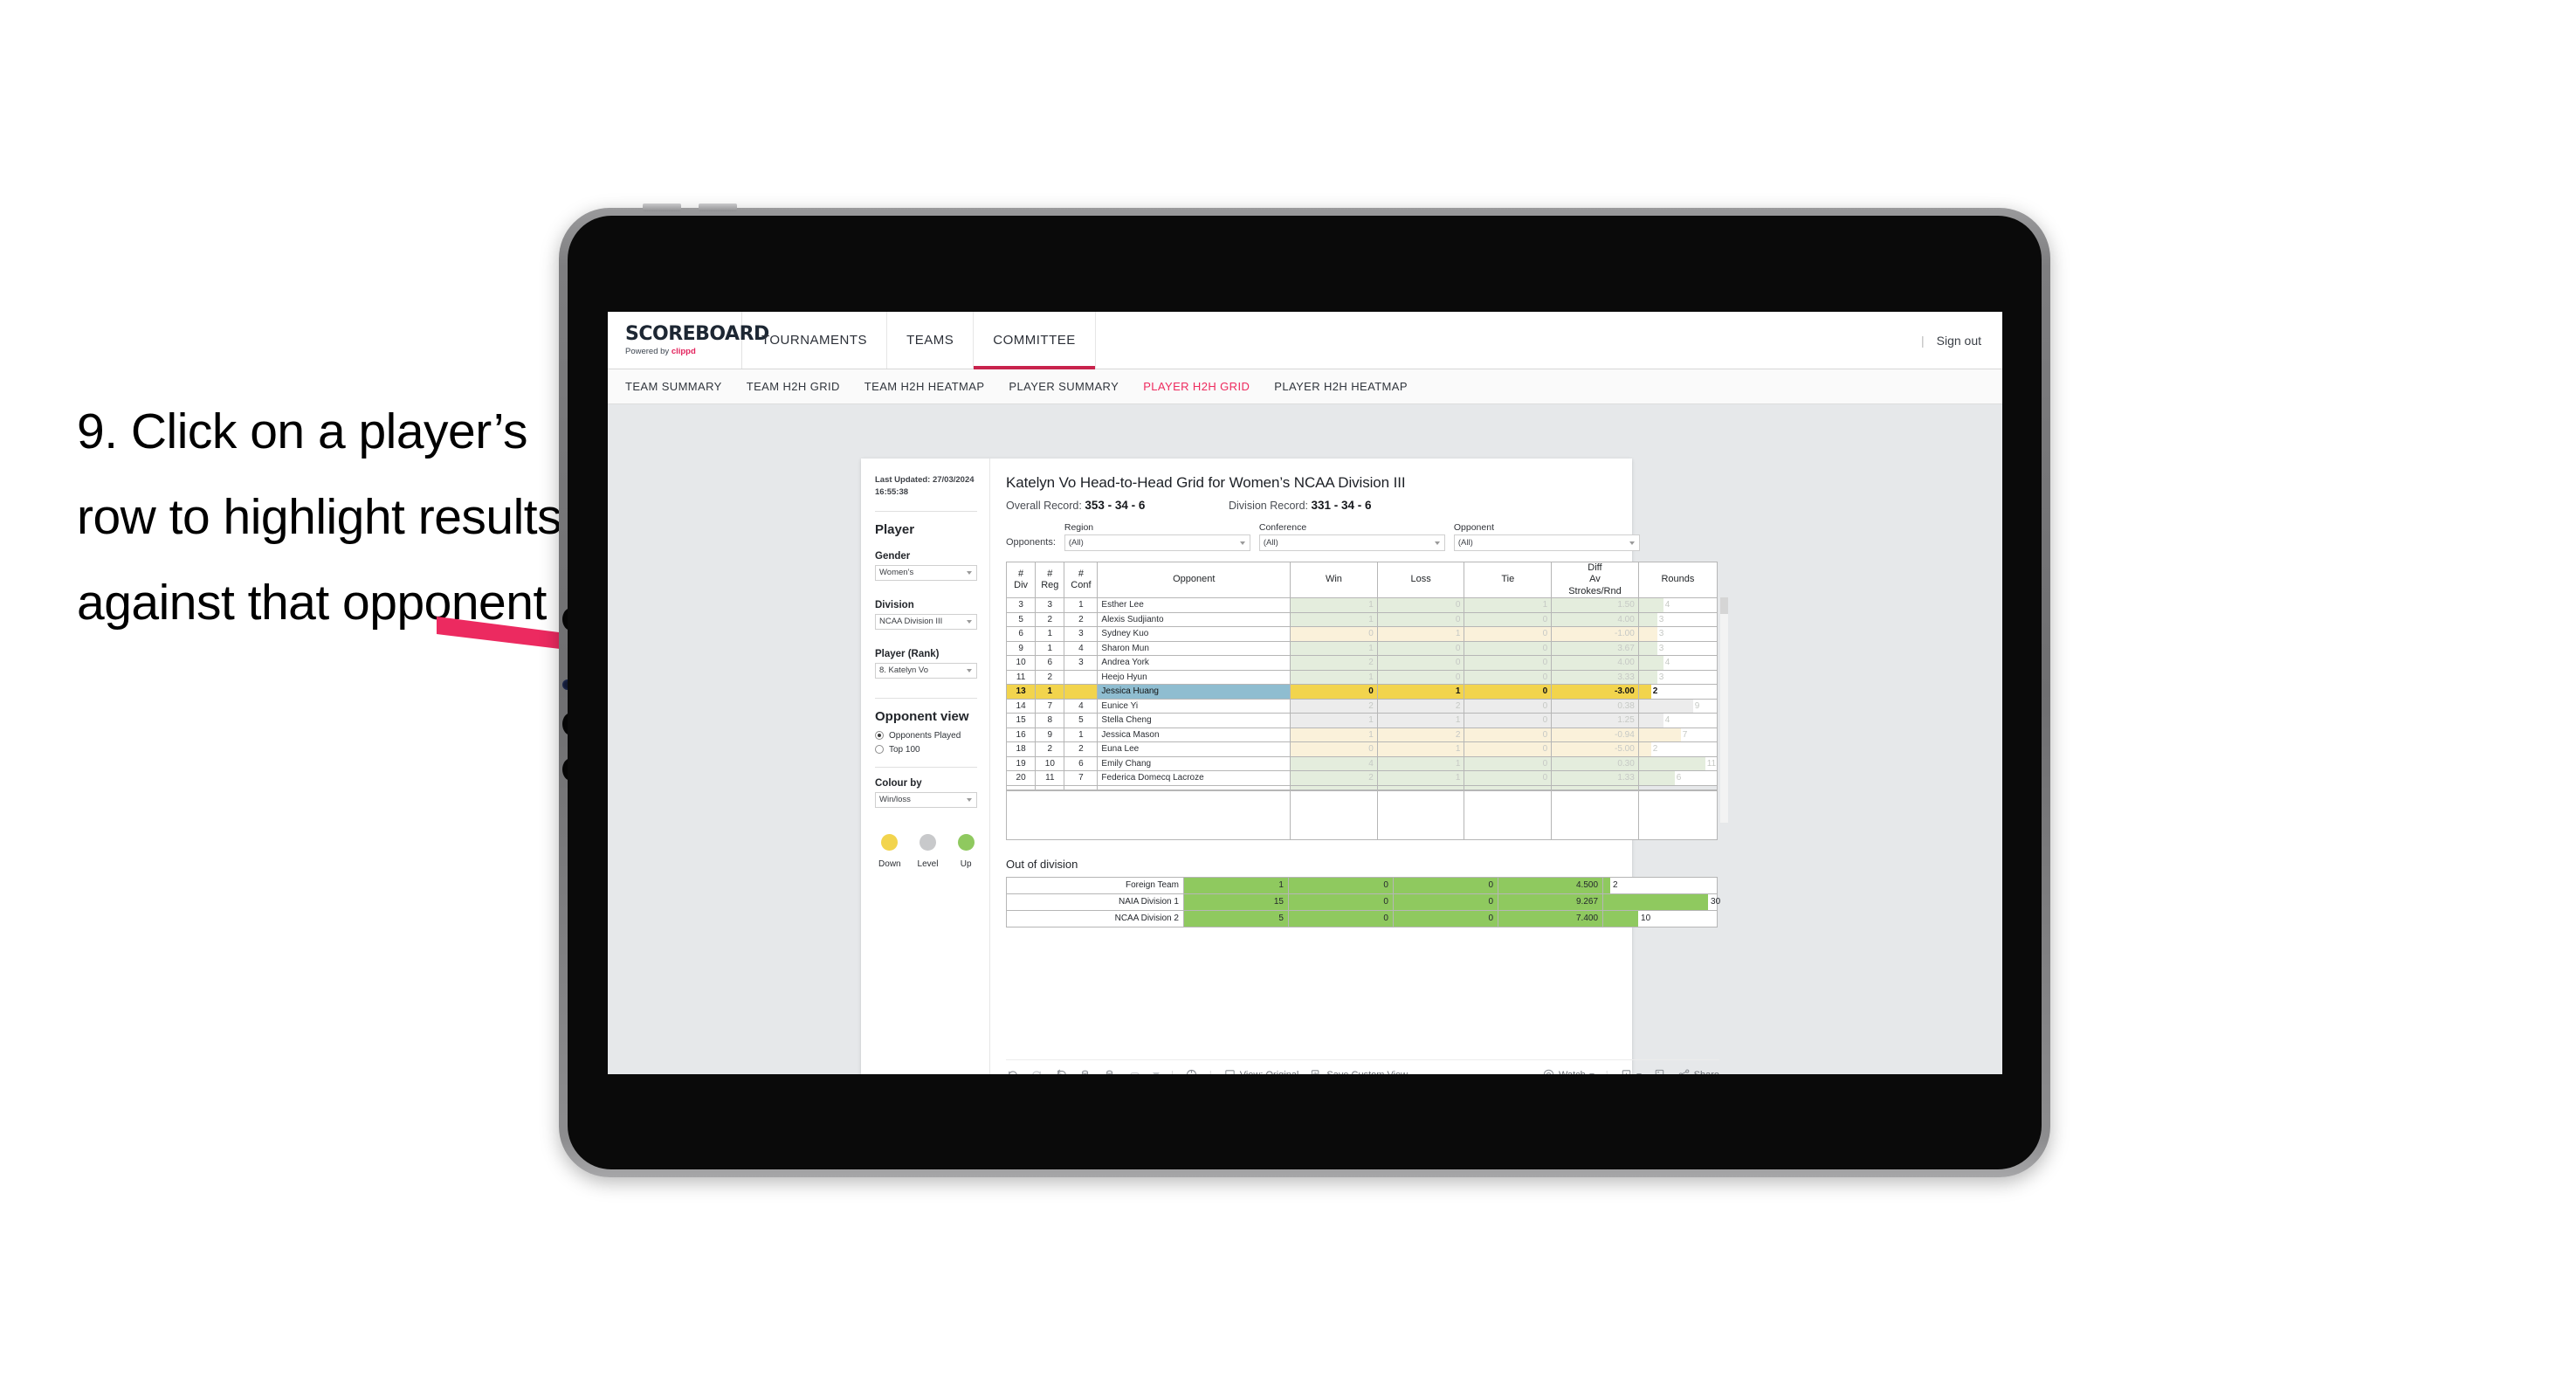  What do you see at coordinates (1659, 1071) in the screenshot?
I see `fullscreen-icon` at bounding box center [1659, 1071].